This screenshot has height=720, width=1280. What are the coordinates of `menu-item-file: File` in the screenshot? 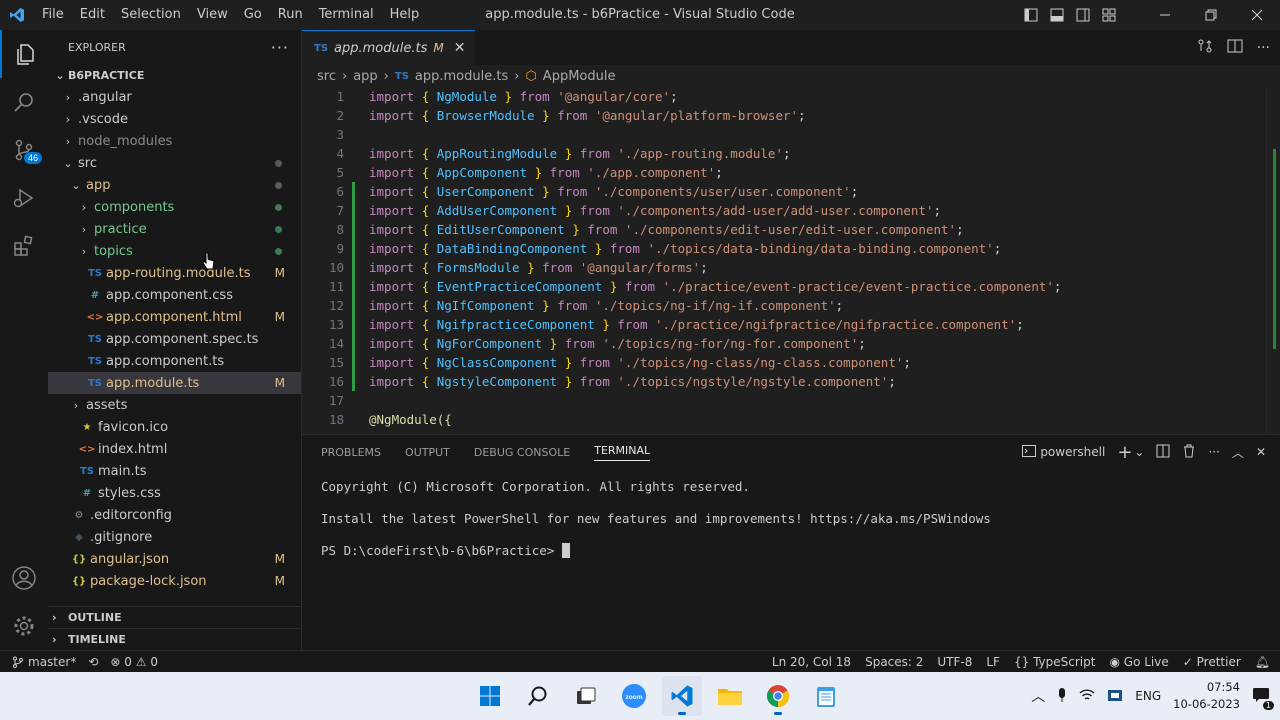 It's located at (53, 15).